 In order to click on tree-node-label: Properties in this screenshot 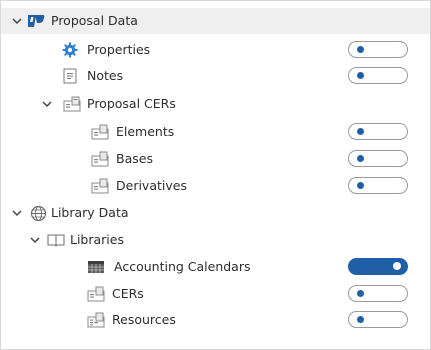, I will do `click(119, 49)`.